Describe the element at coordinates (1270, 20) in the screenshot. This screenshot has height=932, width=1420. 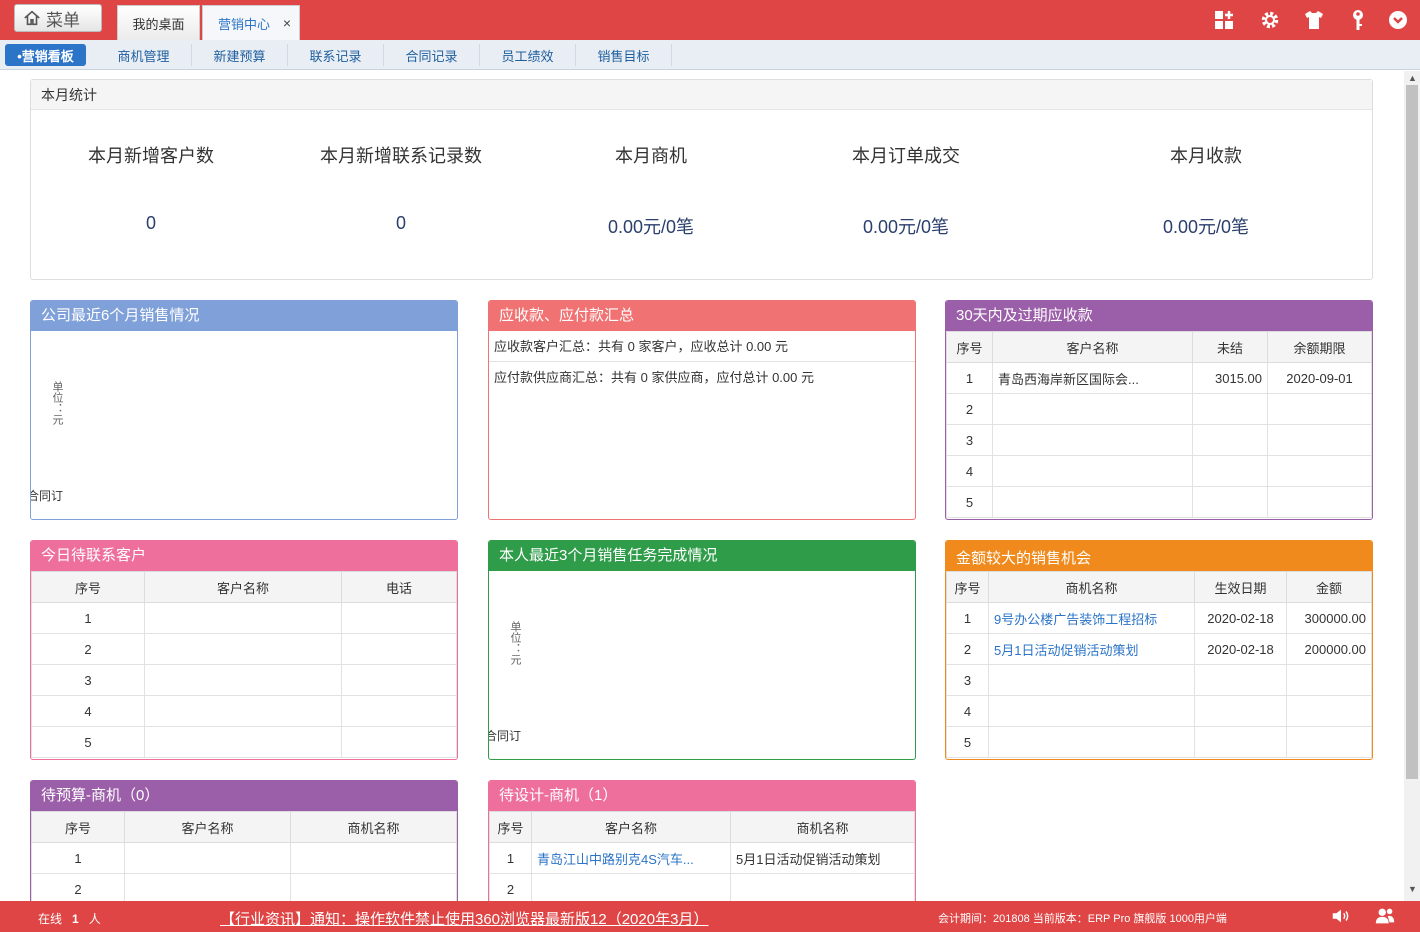
I see `gear-icon` at that location.